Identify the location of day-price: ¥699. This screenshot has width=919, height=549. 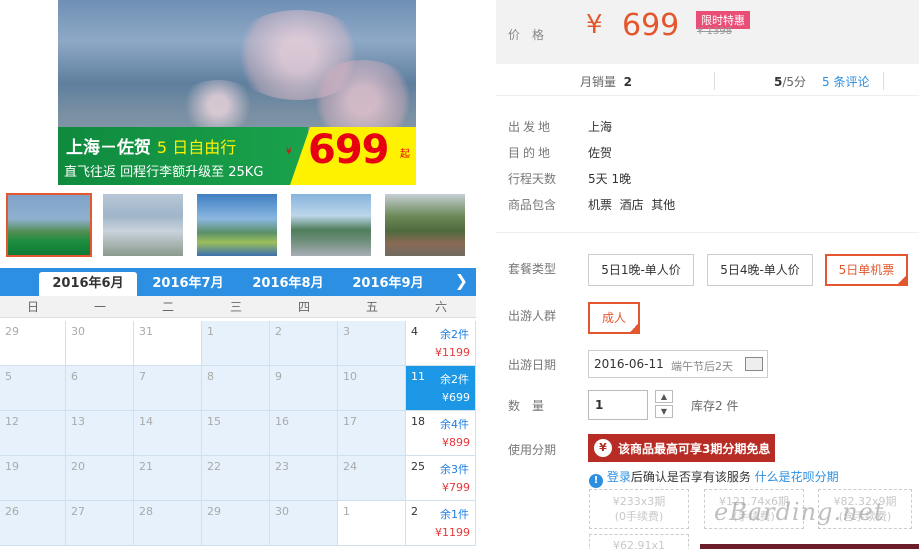
(456, 397).